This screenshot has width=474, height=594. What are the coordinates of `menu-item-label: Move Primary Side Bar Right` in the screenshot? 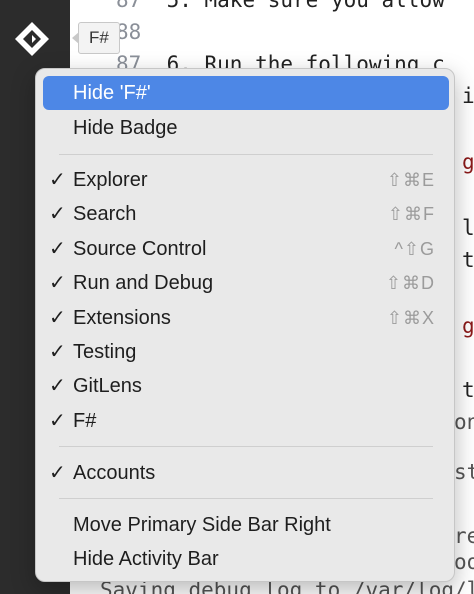 It's located at (202, 525).